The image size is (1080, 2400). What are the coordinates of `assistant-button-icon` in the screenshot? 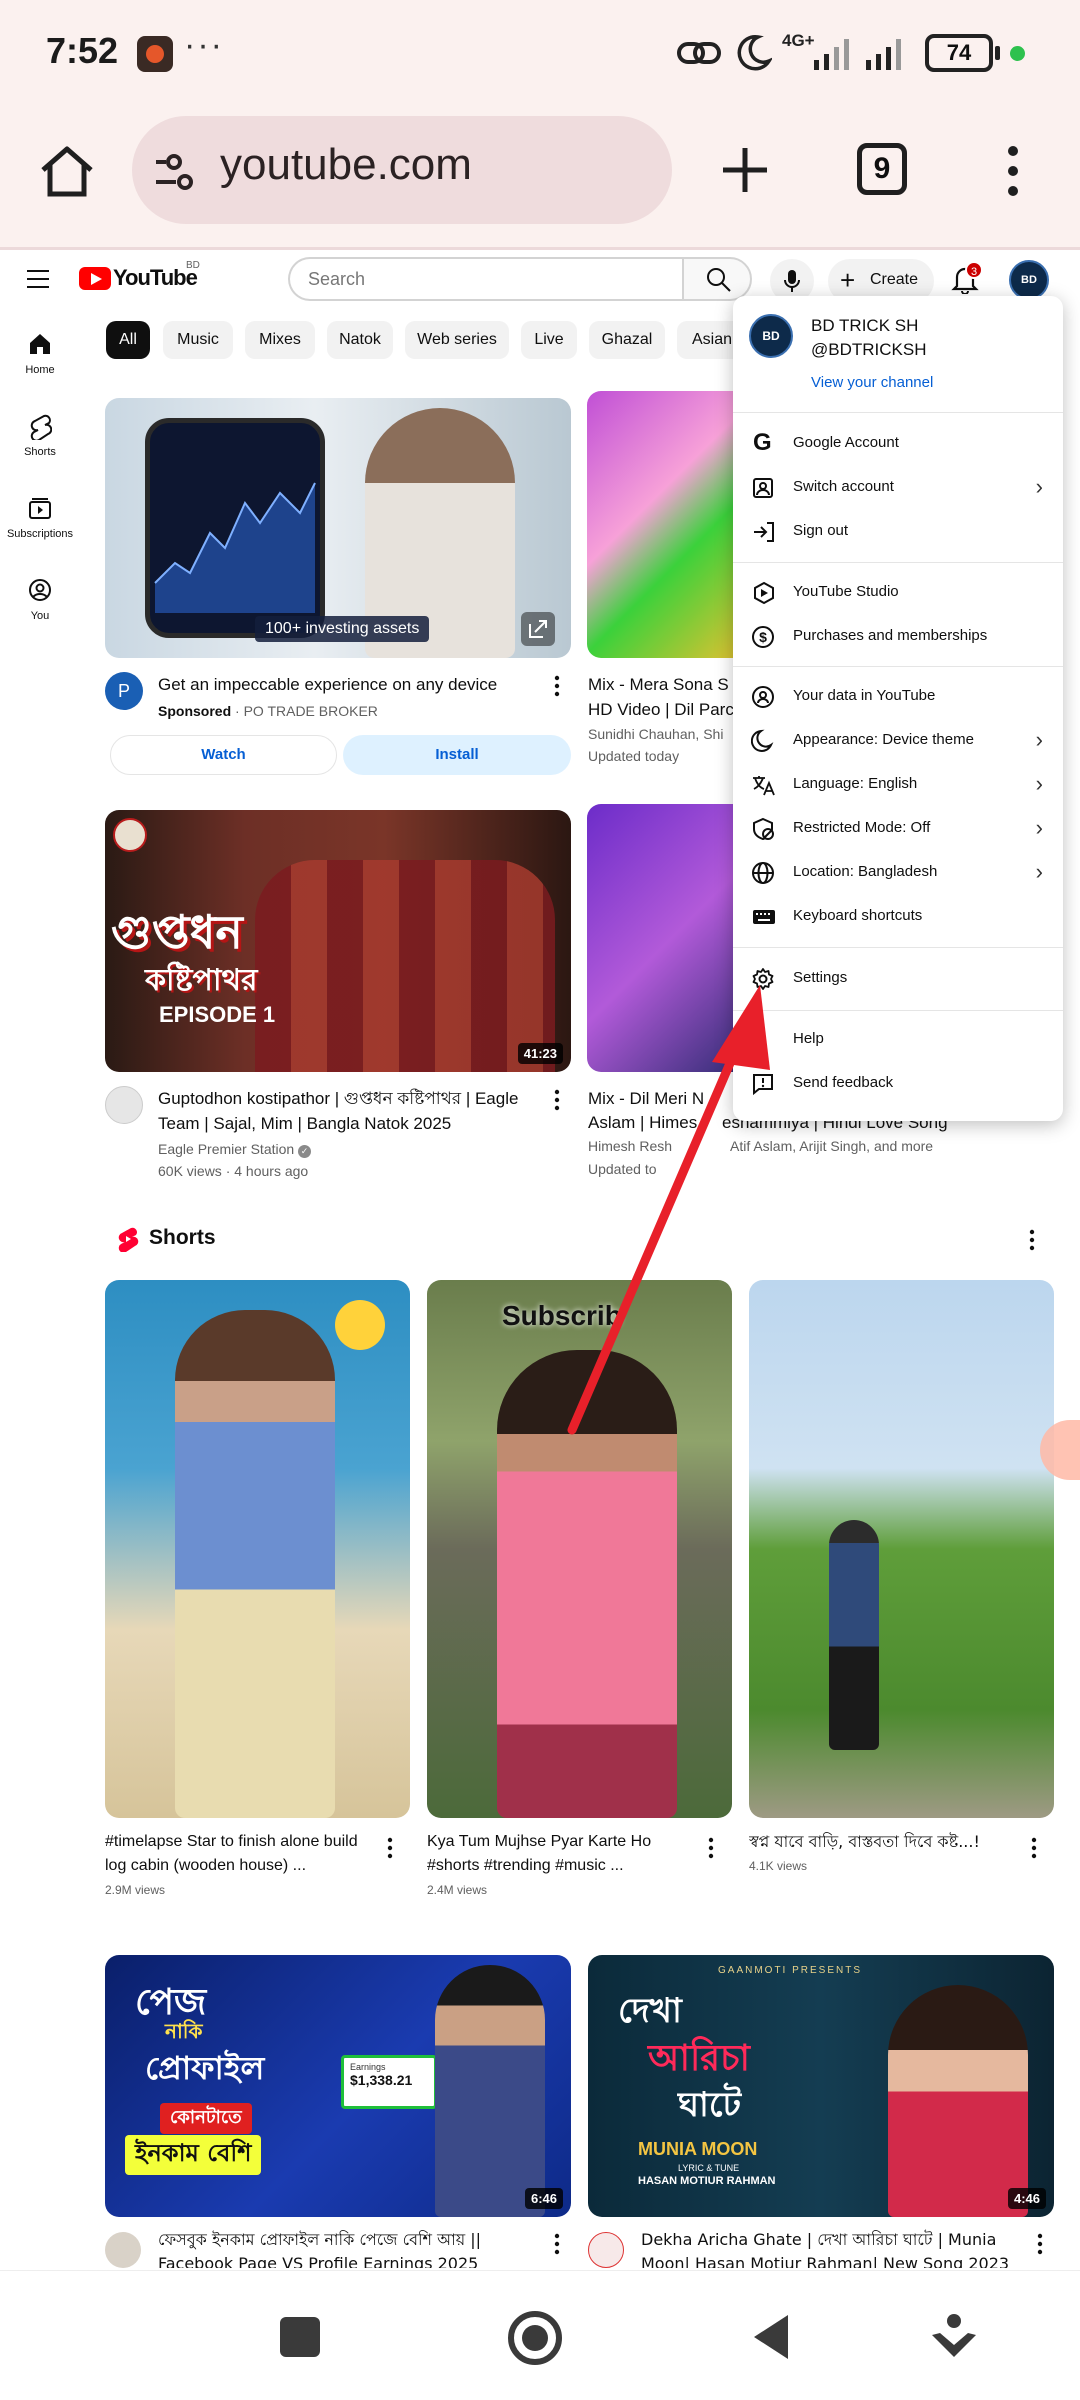 It's located at (954, 2337).